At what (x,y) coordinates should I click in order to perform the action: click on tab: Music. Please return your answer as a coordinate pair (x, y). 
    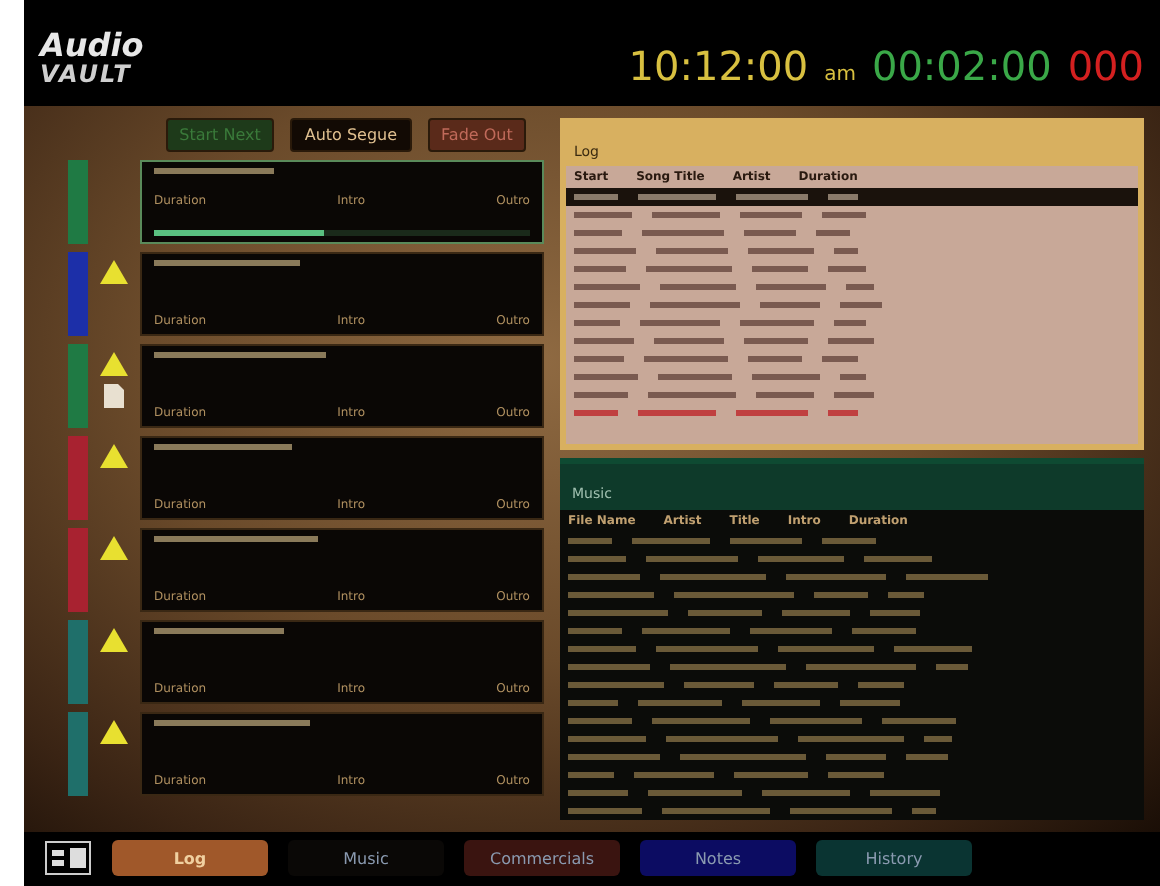
    Looking at the image, I should click on (366, 858).